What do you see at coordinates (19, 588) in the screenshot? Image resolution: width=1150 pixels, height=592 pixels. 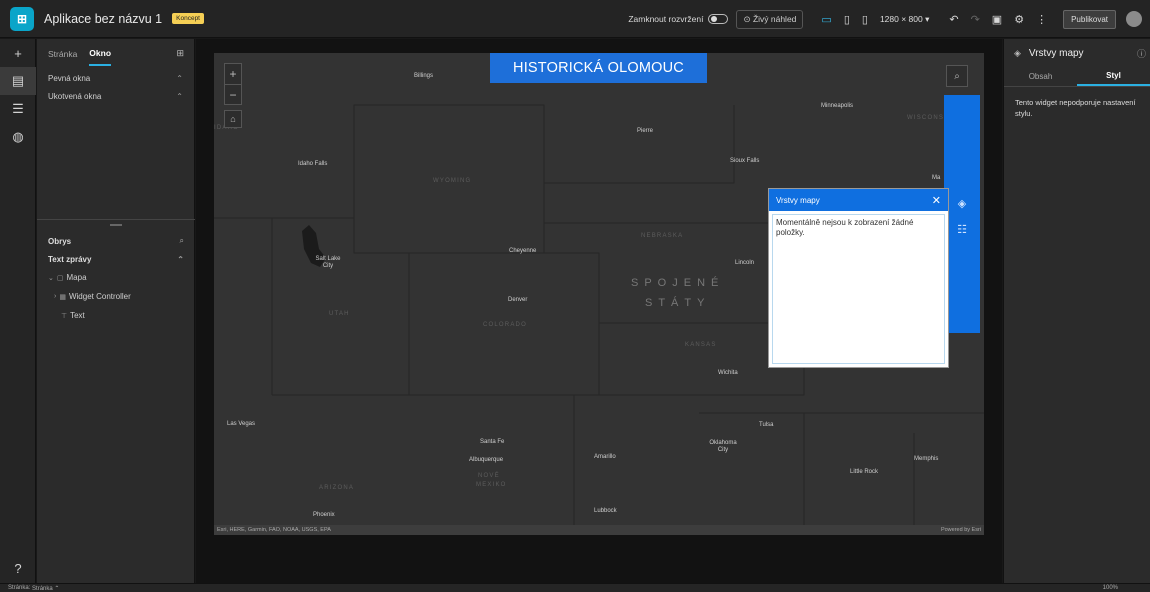 I see `status-label: Stránka:` at bounding box center [19, 588].